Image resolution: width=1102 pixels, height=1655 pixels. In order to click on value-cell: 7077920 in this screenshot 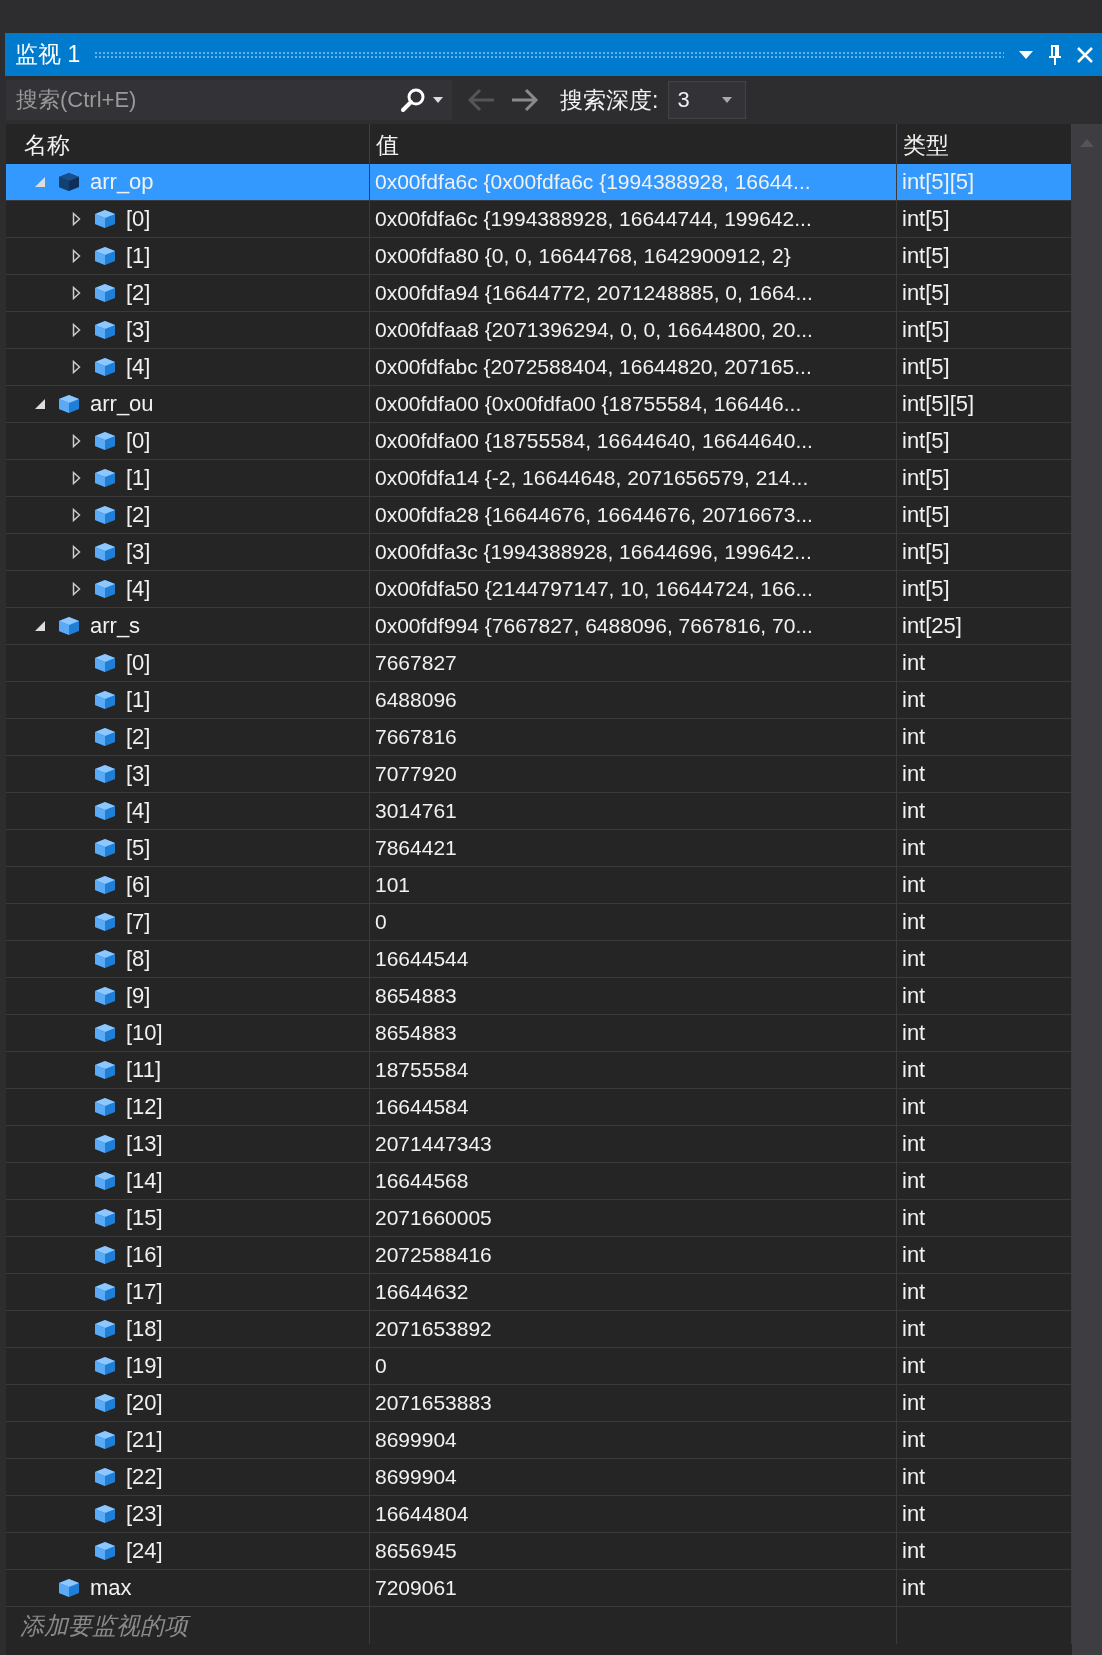, I will do `click(633, 774)`.